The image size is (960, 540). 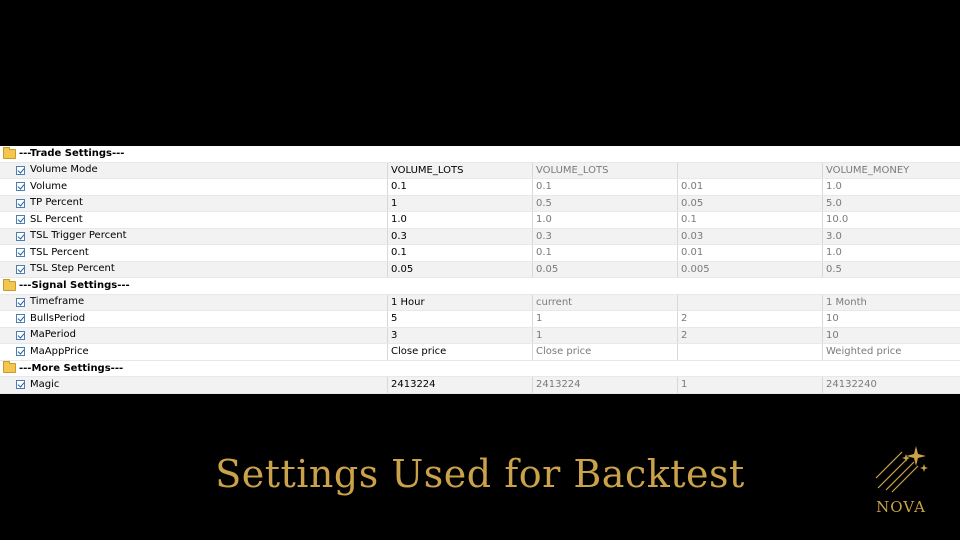 What do you see at coordinates (749, 220) in the screenshot?
I see `param-step: 0.1` at bounding box center [749, 220].